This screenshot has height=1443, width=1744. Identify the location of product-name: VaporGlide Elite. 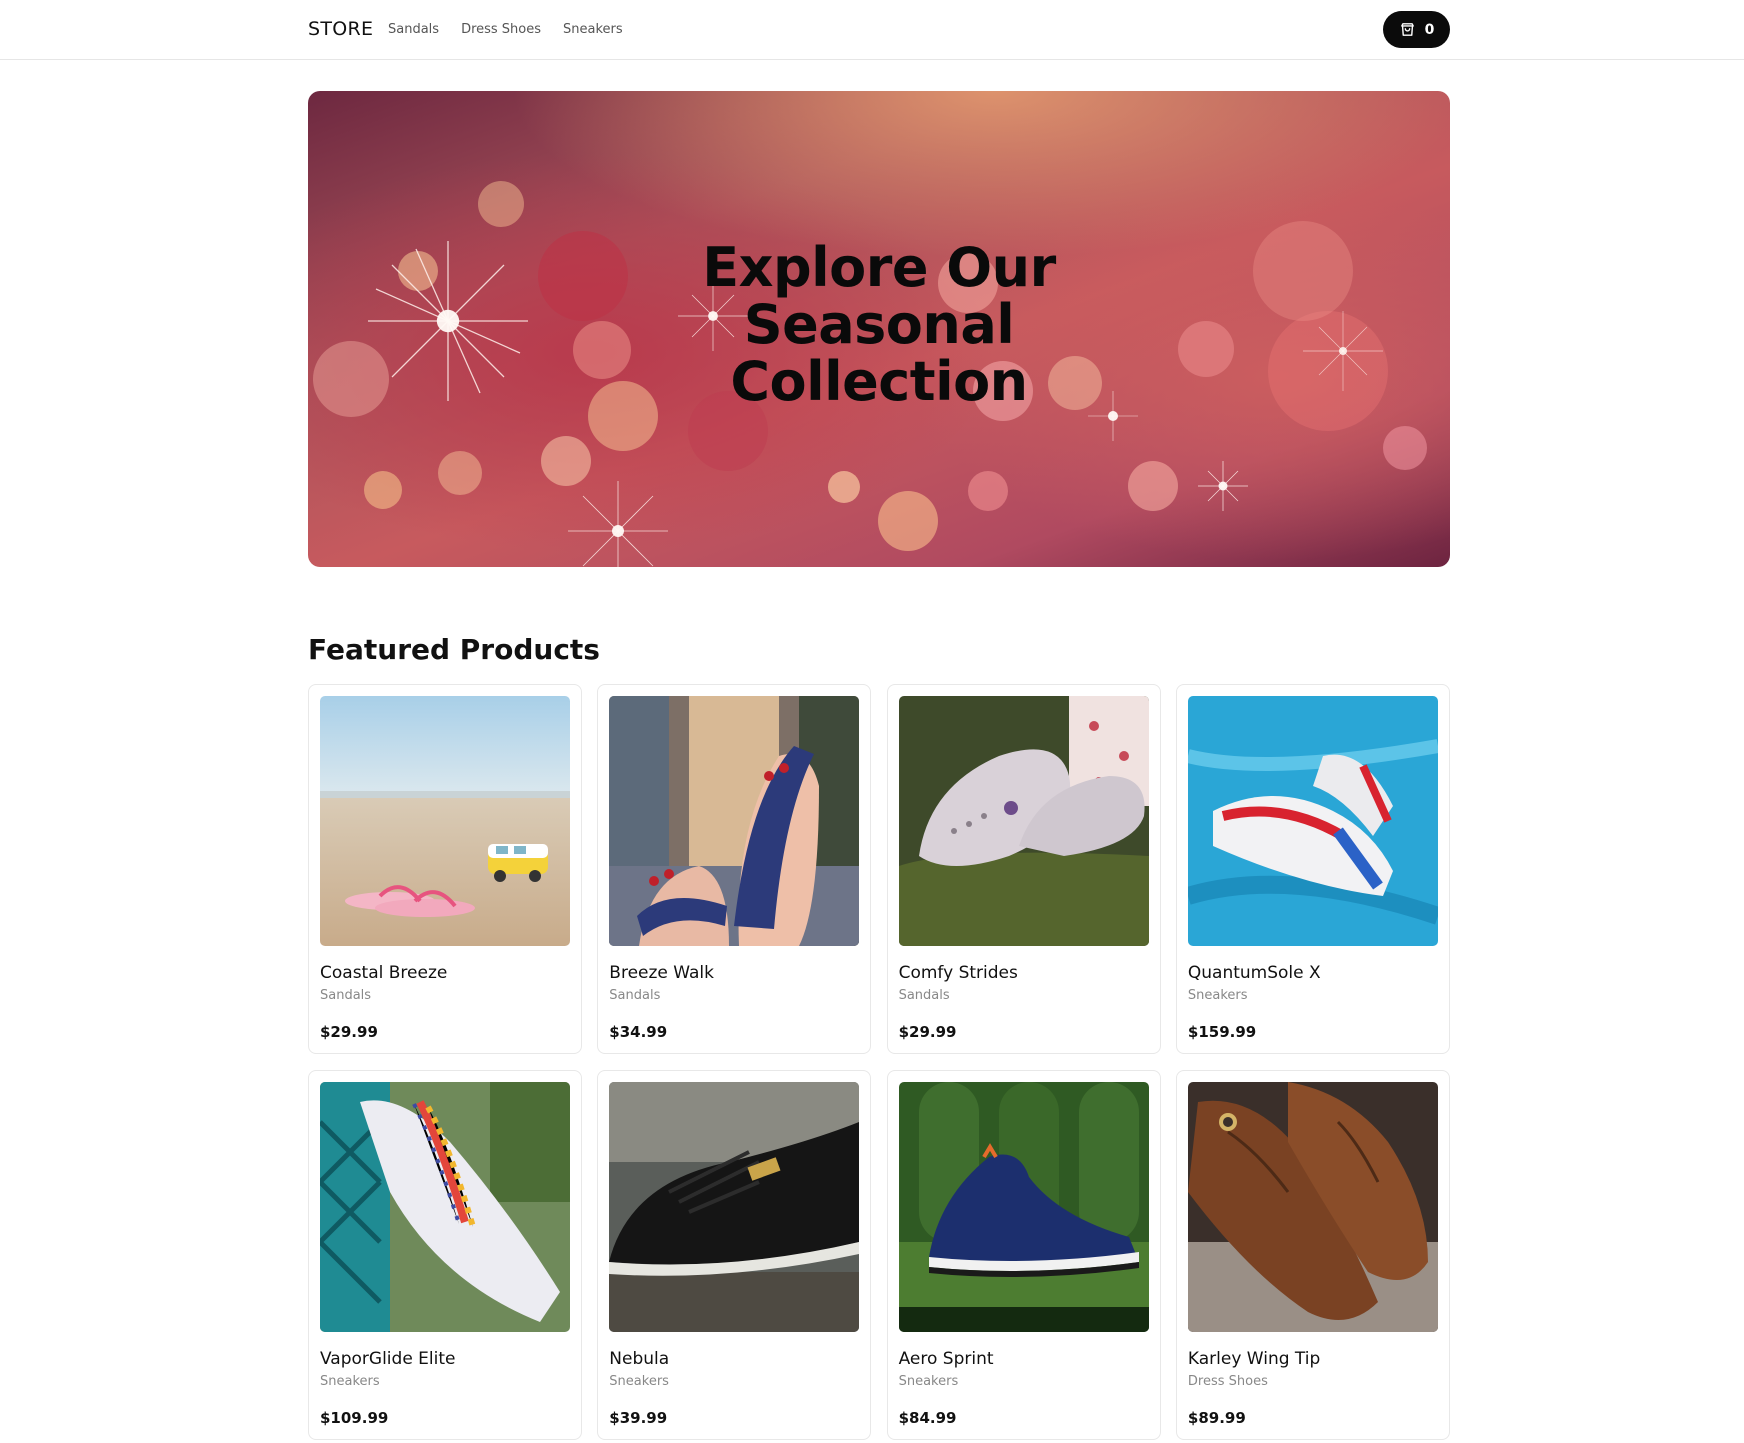
(388, 1359).